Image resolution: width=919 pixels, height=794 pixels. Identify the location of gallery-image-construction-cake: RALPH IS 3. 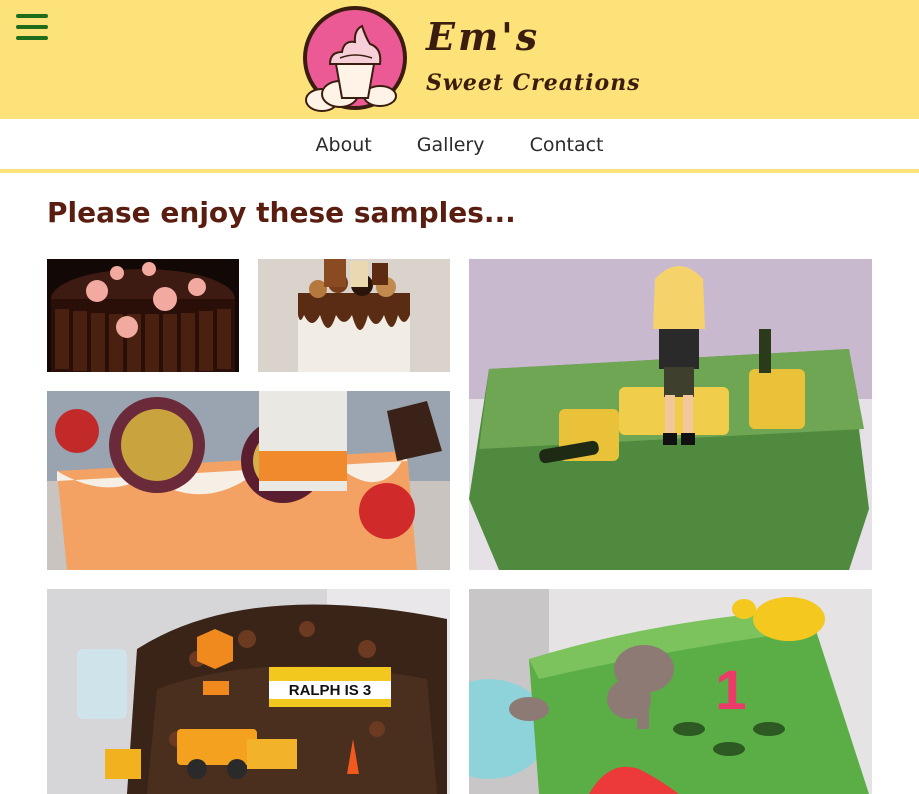
(248, 691).